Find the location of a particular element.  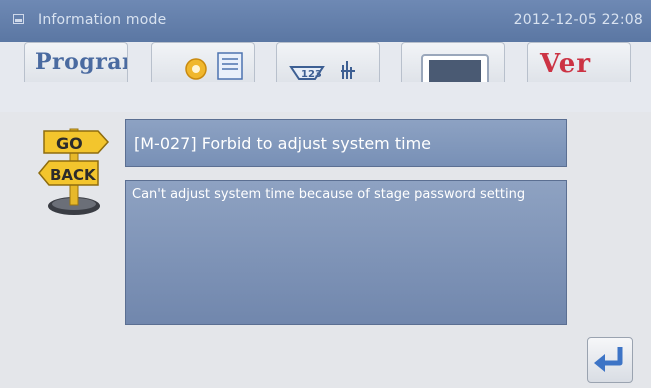

datetime-display: 2012-12-05 22:08 is located at coordinates (578, 20).